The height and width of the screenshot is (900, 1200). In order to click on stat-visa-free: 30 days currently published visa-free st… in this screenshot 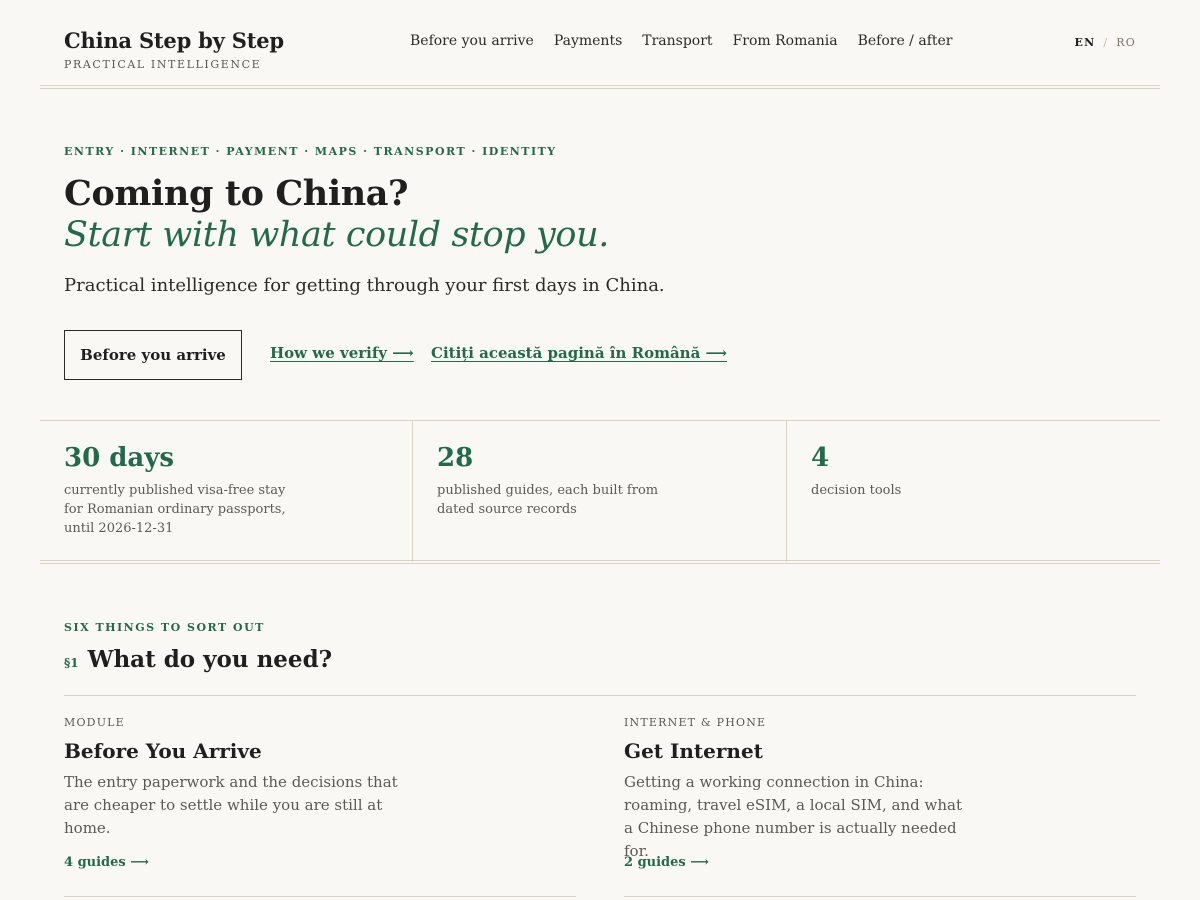, I will do `click(226, 491)`.